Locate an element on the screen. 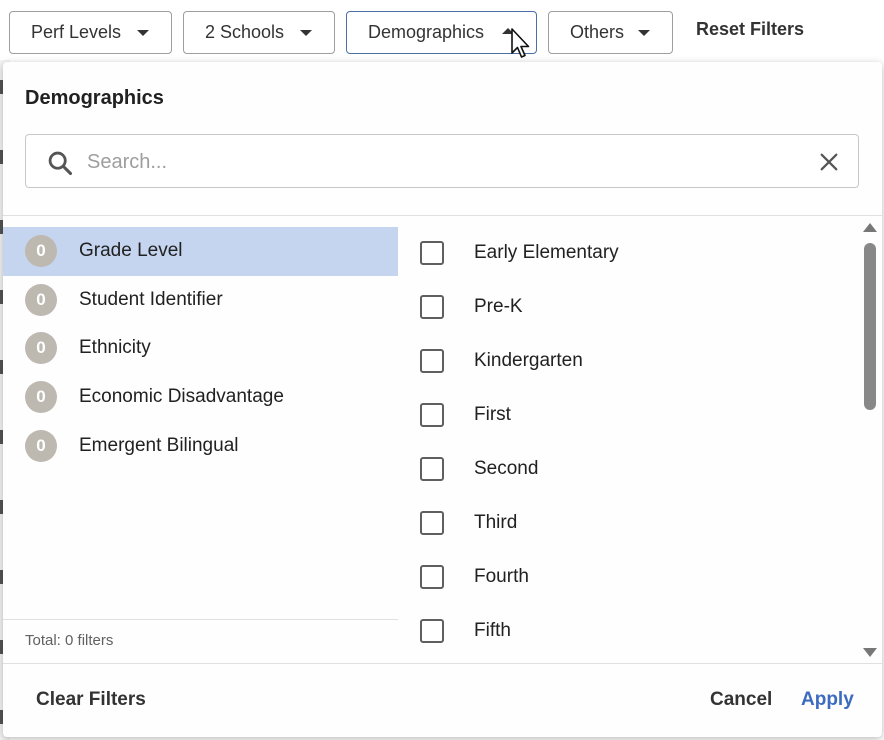 The width and height of the screenshot is (884, 740). search-box is located at coordinates (442, 161).